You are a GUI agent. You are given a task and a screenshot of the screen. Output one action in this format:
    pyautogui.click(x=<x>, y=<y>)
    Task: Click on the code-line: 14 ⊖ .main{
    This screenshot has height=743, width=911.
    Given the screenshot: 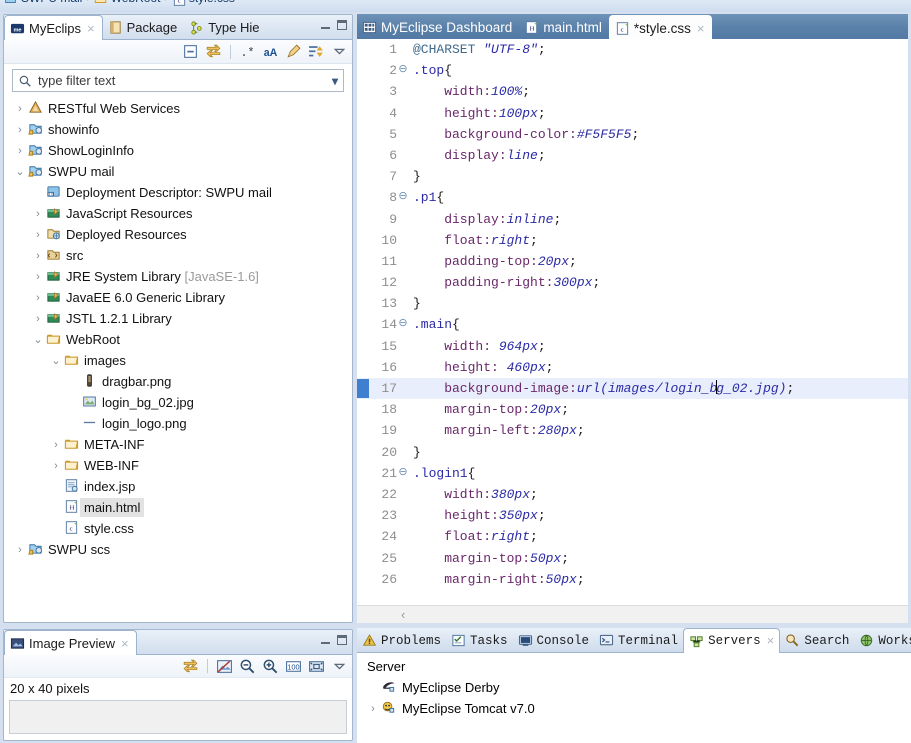 What is the action you would take?
    pyautogui.click(x=632, y=324)
    